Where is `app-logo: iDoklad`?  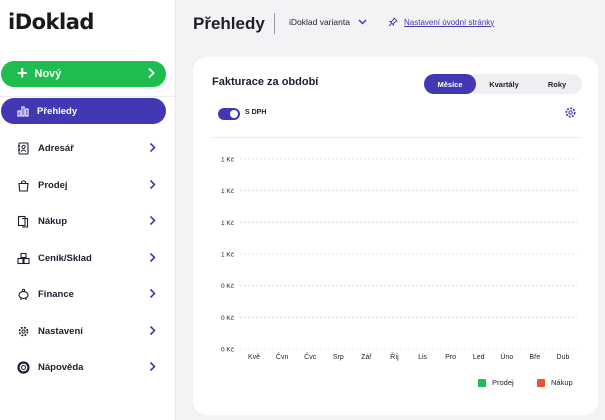 app-logo: iDoklad is located at coordinates (51, 22).